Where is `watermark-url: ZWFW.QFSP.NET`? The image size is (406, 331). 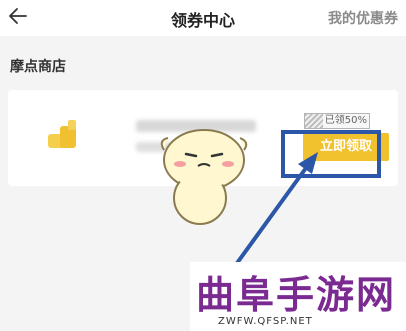
watermark-url: ZWFW.QFSP.NET is located at coordinates (265, 321).